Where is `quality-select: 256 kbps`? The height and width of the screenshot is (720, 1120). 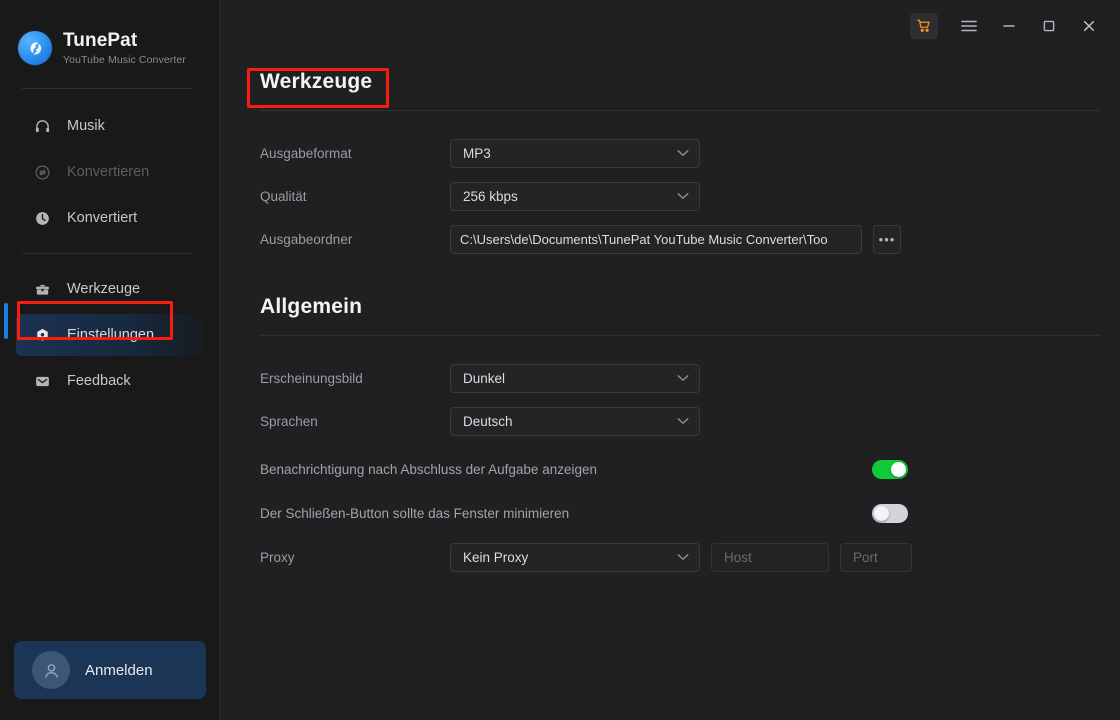
quality-select: 256 kbps is located at coordinates (575, 196).